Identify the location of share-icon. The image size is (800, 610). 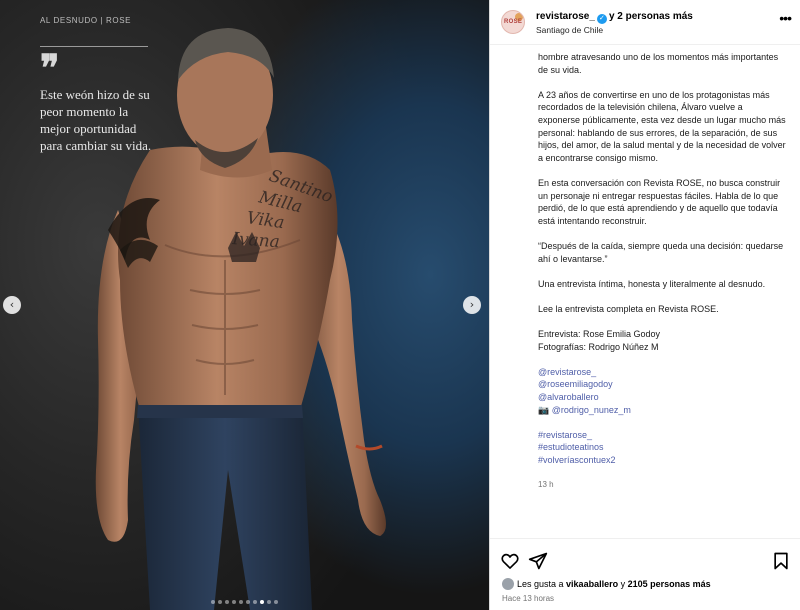
(538, 561).